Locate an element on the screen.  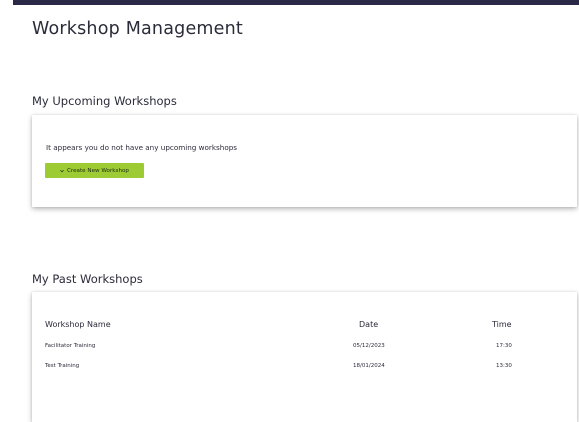
create-new-workshop-label: Create New Workshop is located at coordinates (98, 170).